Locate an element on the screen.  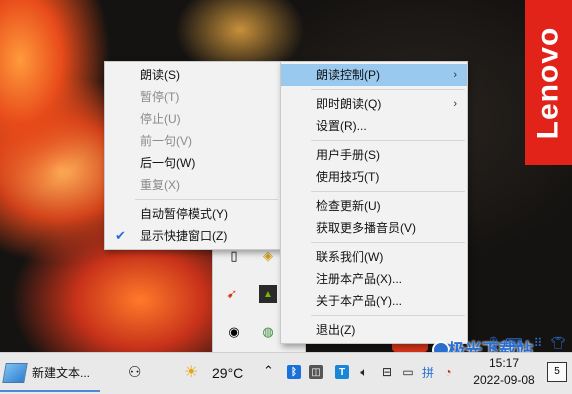
notification-center-button: 5 is located at coordinates (557, 372).